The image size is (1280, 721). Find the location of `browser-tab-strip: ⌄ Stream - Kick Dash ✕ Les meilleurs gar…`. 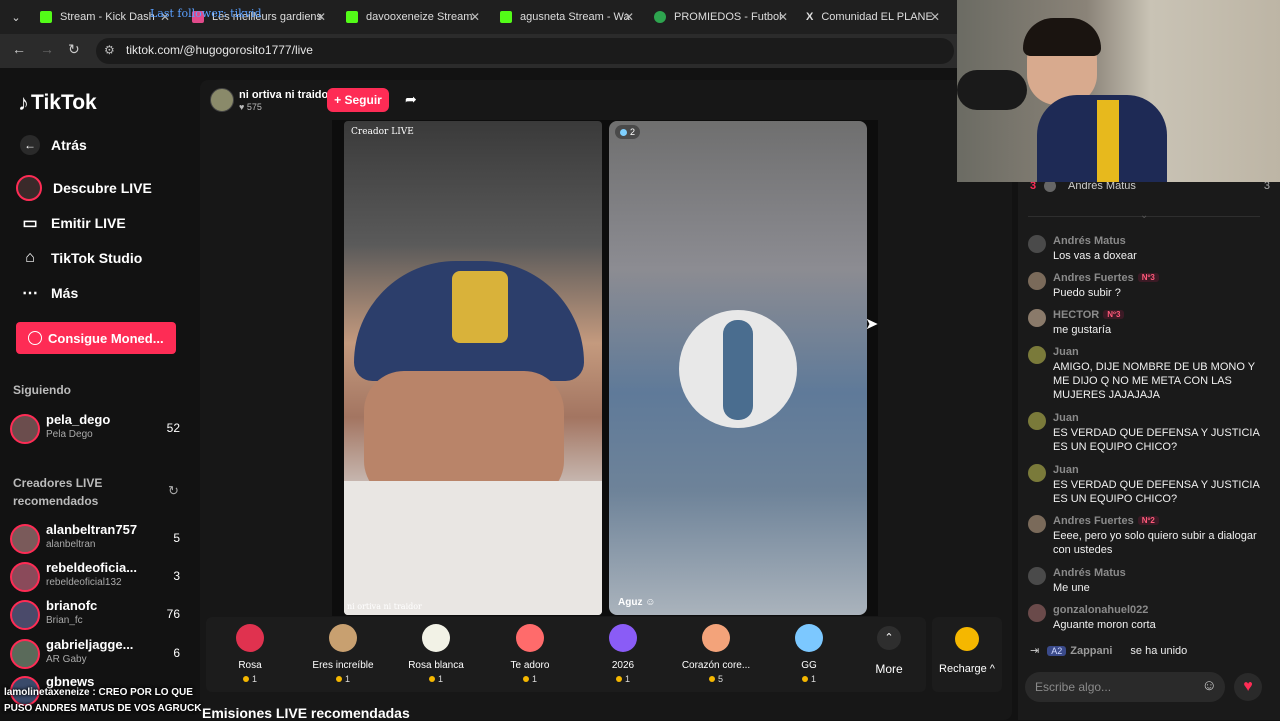

browser-tab-strip: ⌄ Stream - Kick Dash ✕ Les meilleurs gar… is located at coordinates (478, 17).